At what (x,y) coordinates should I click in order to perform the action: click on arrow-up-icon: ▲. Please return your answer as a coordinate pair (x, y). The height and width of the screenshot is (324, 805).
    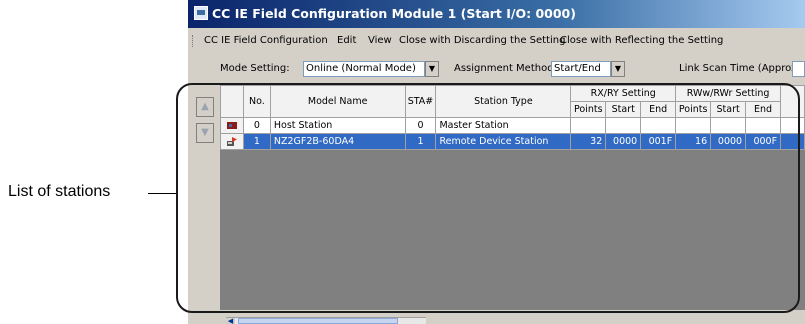
    Looking at the image, I should click on (205, 107).